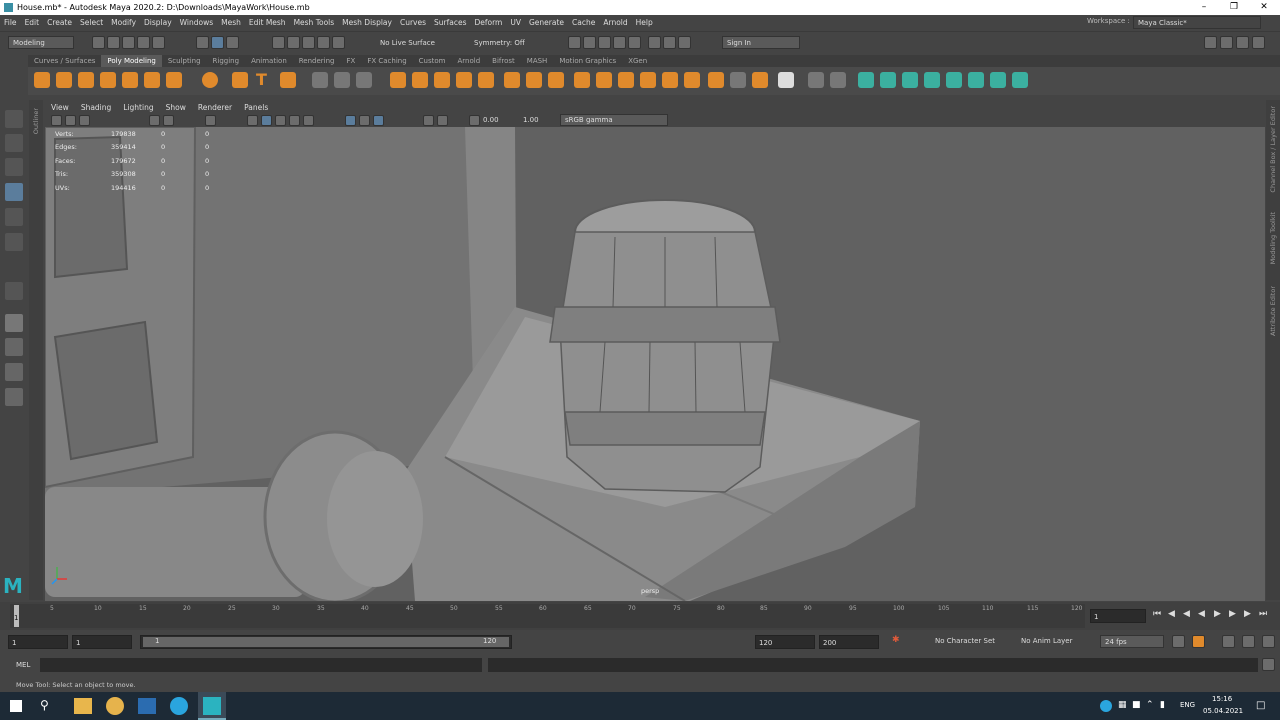 The height and width of the screenshot is (720, 1280). What do you see at coordinates (515, 22) in the screenshot?
I see `menu-uv: UV` at bounding box center [515, 22].